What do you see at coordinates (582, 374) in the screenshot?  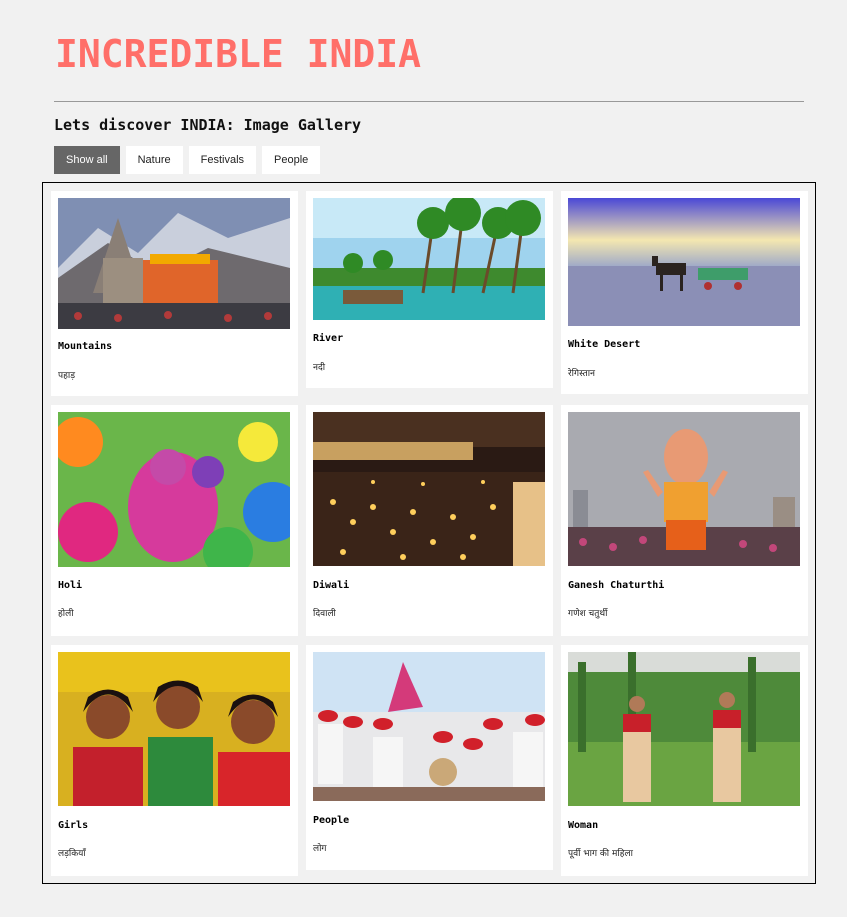 I see `card-caption: रेगिस्तान` at bounding box center [582, 374].